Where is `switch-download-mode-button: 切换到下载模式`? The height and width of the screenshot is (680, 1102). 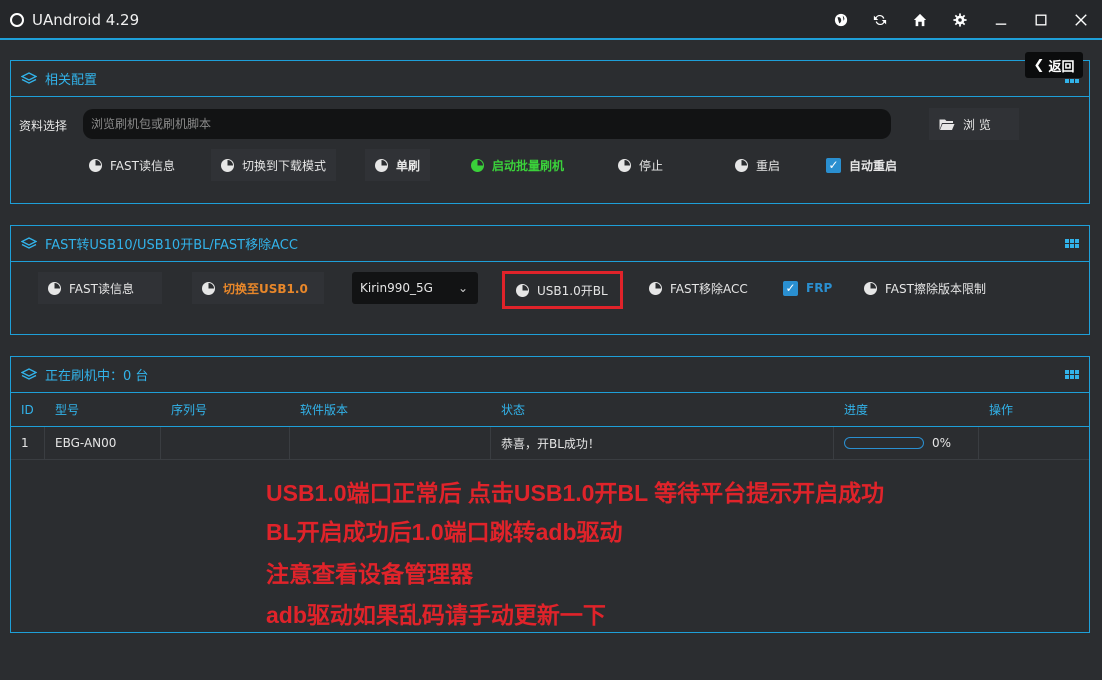
switch-download-mode-button: 切换到下载模式 is located at coordinates (274, 165).